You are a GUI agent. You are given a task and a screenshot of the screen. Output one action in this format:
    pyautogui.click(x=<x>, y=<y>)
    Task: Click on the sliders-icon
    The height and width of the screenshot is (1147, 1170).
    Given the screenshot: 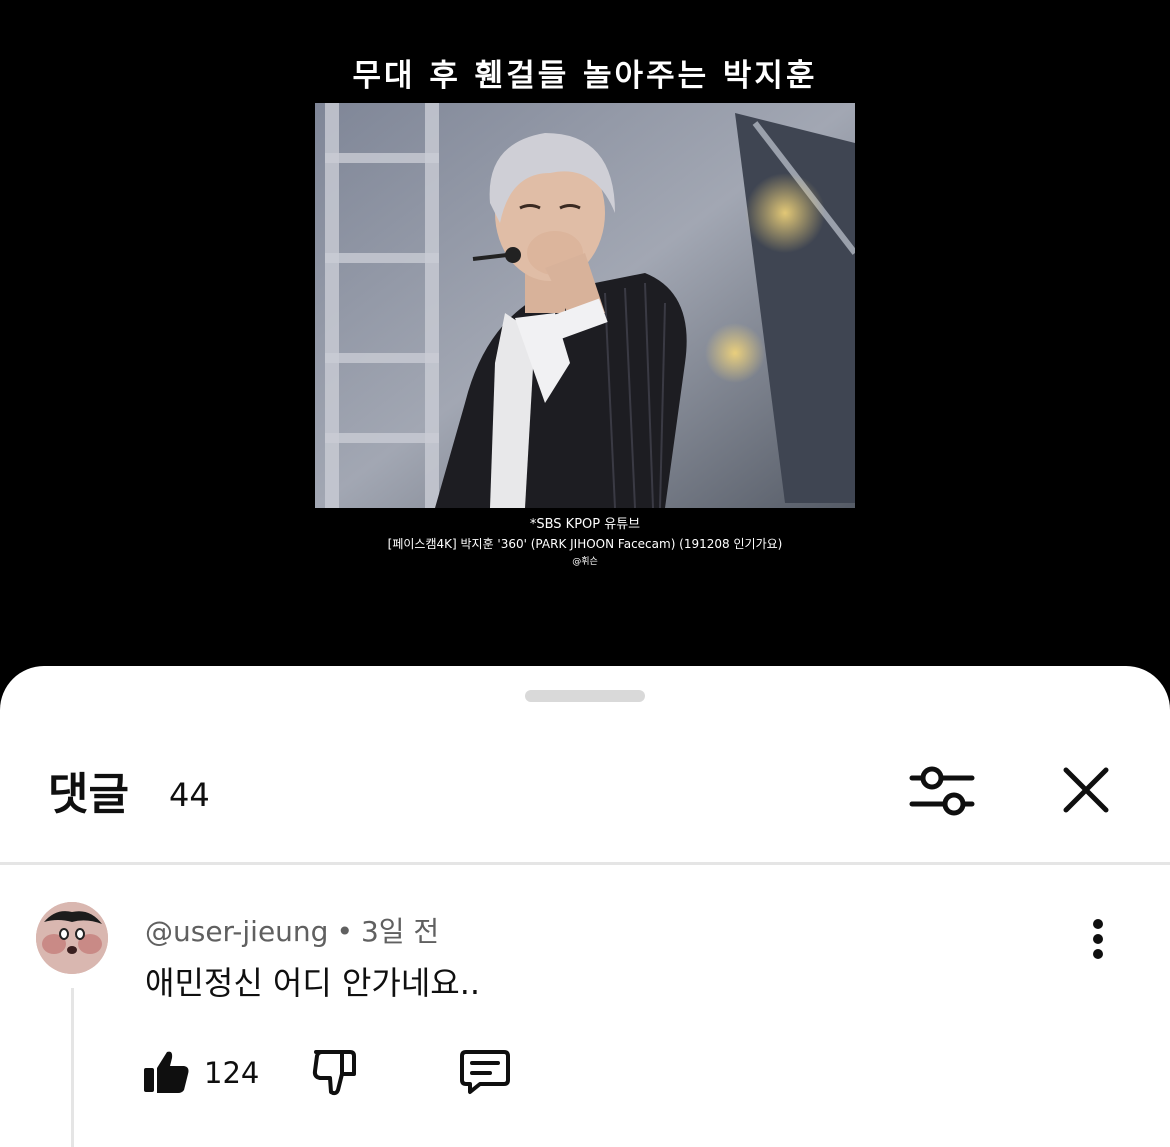 What is the action you would take?
    pyautogui.click(x=942, y=791)
    